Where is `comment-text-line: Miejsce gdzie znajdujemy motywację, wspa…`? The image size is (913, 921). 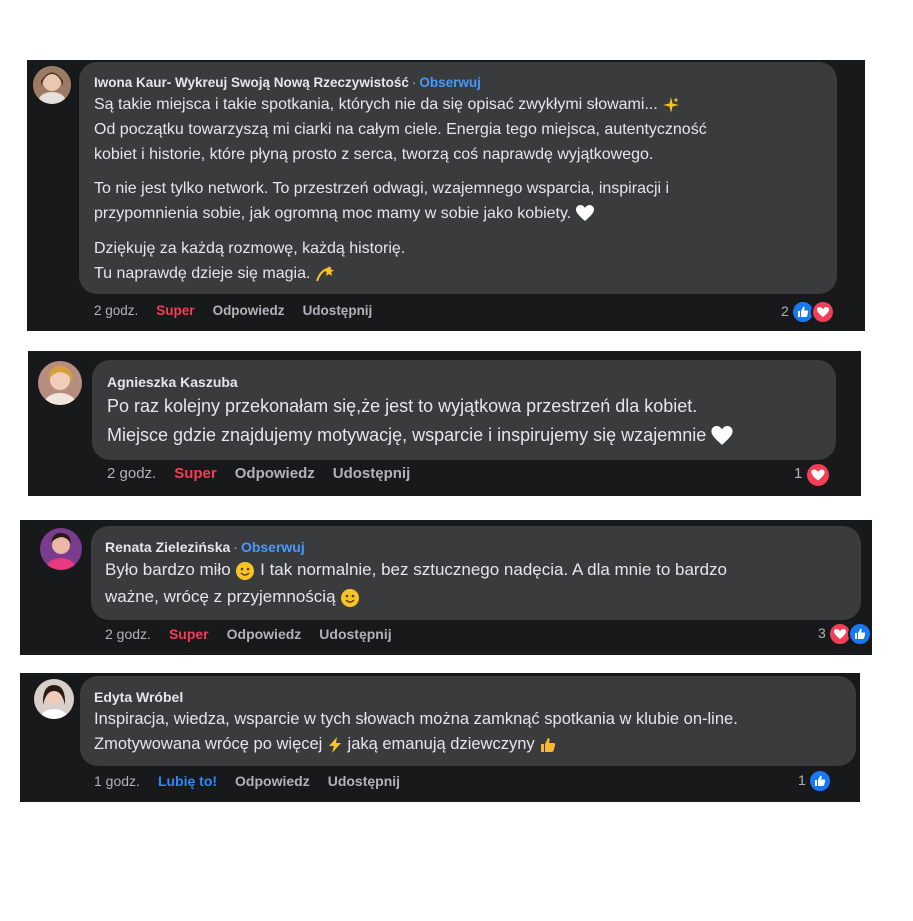 comment-text-line: Miejsce gdzie znajdujemy motywację, wspa… is located at coordinates (420, 435).